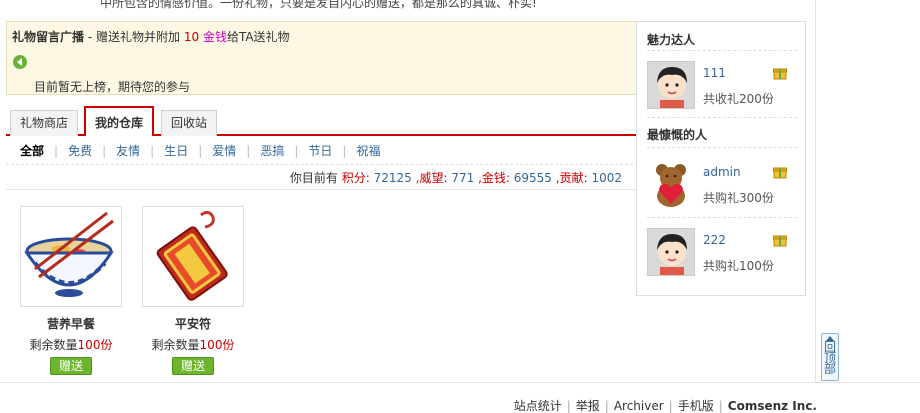 The image size is (920, 413). Describe the element at coordinates (722, 86) in the screenshot. I see `charm-person: 111 共收礼200份` at that location.